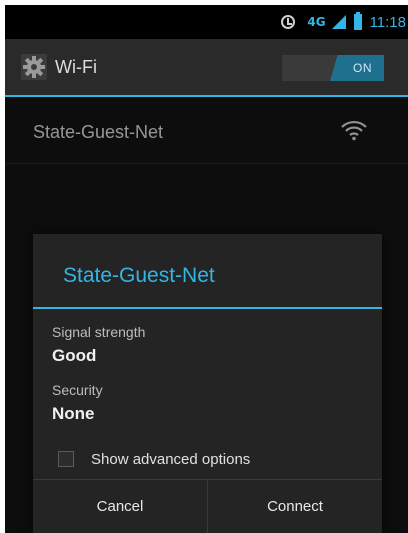  What do you see at coordinates (74, 355) in the screenshot?
I see `signal-strength-value: Good` at bounding box center [74, 355].